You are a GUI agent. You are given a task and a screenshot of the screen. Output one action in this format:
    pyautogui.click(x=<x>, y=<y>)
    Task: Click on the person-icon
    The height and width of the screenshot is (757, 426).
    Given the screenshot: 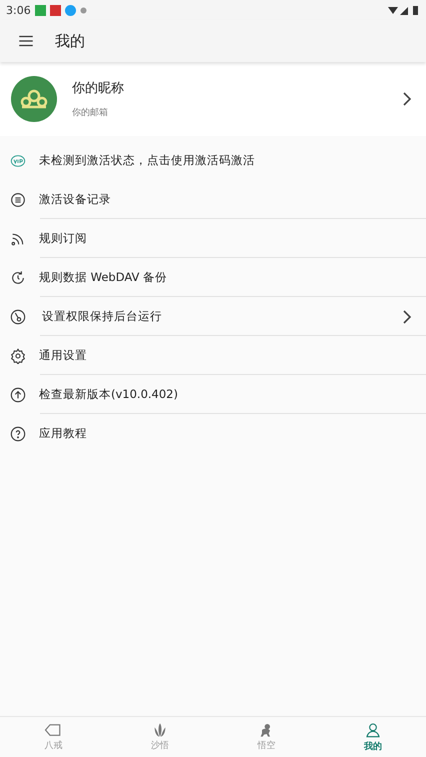 What is the action you would take?
    pyautogui.click(x=372, y=730)
    